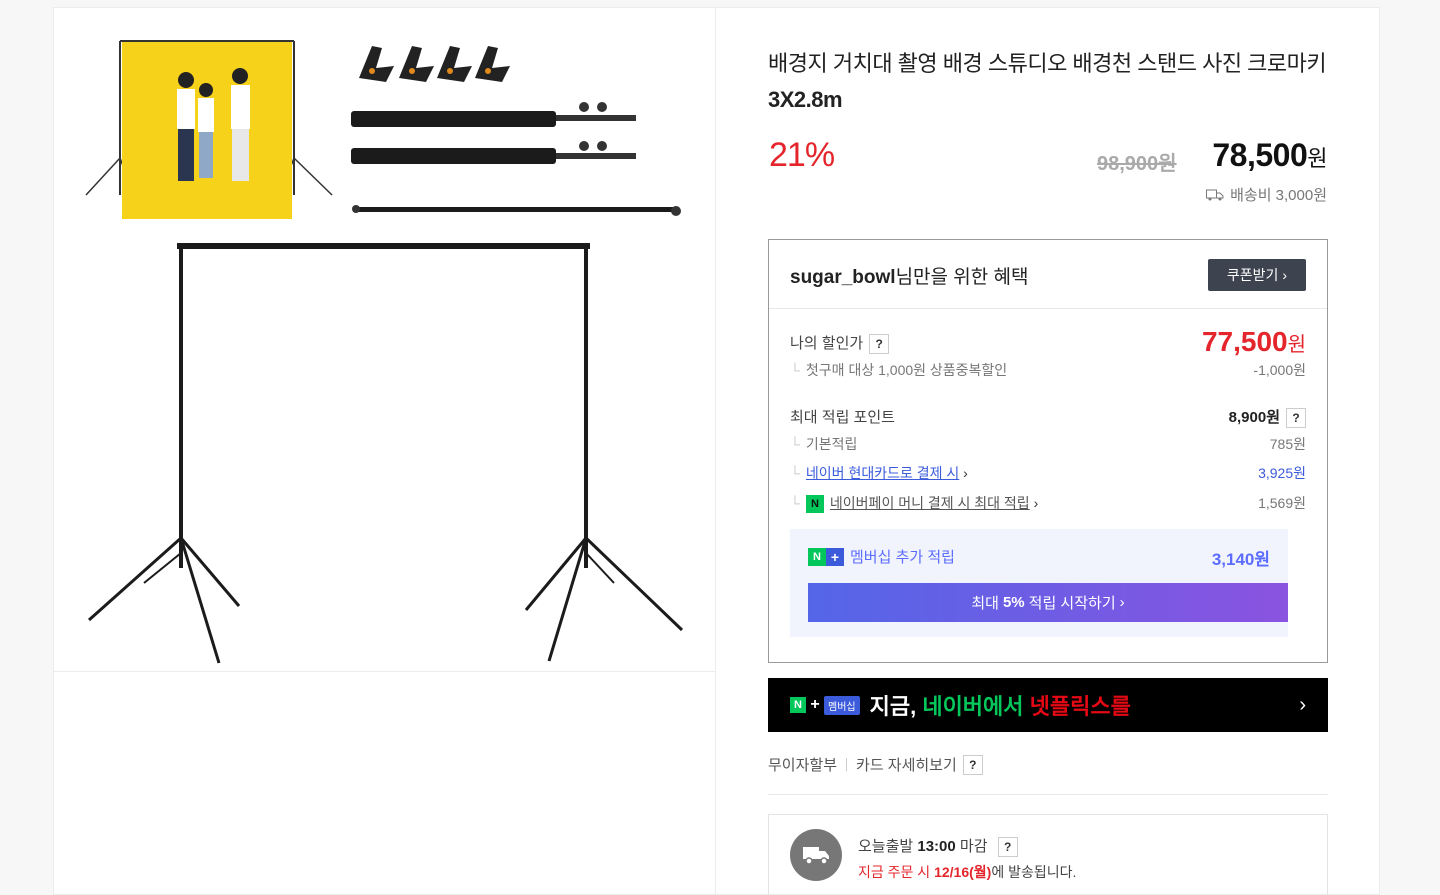 This screenshot has height=895, width=1440. What do you see at coordinates (1215, 194) in the screenshot?
I see `truck-icon` at bounding box center [1215, 194].